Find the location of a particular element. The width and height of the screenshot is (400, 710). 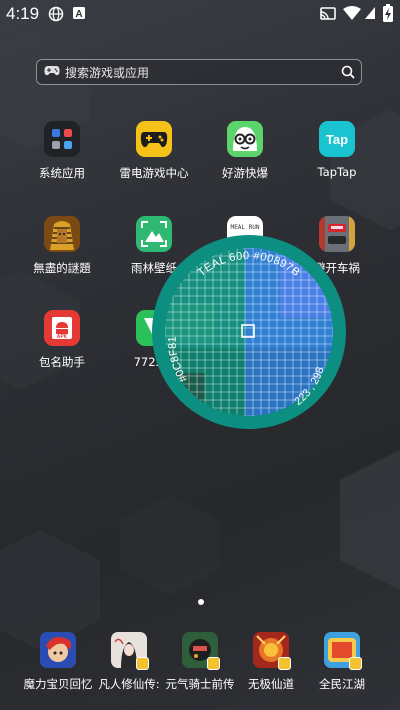

quanmin-jianghu-icon is located at coordinates (343, 651).